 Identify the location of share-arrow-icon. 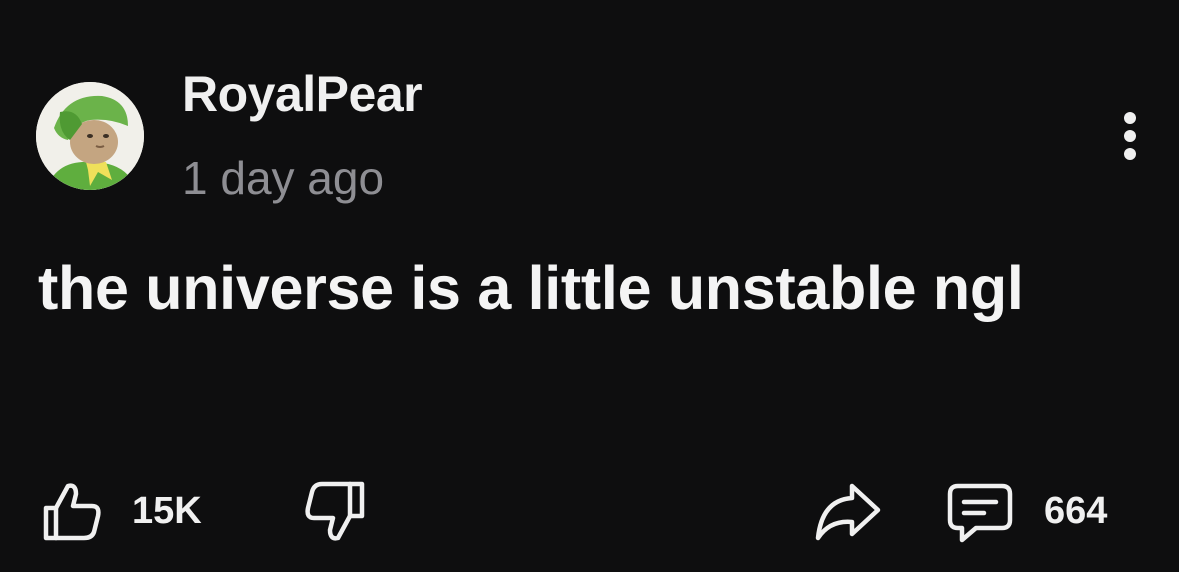
(848, 512).